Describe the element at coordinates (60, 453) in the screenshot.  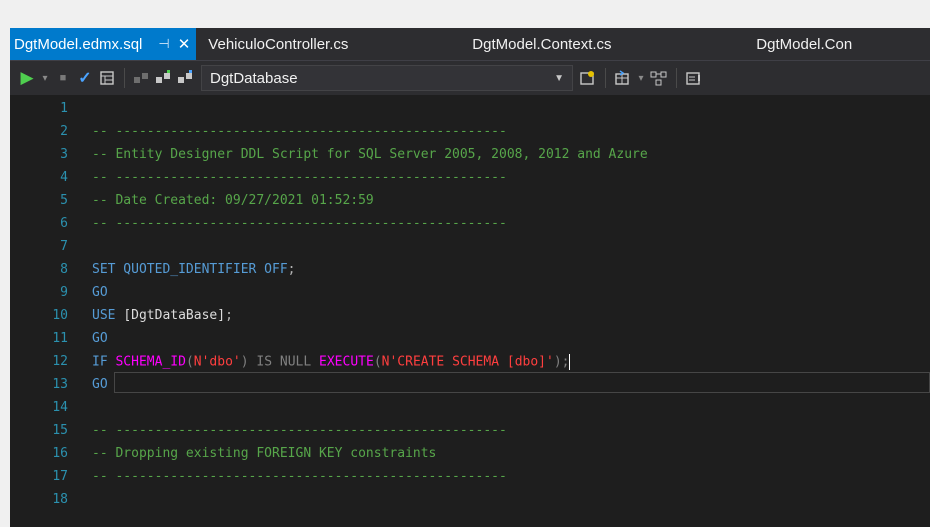
I see `line-number: 16` at that location.